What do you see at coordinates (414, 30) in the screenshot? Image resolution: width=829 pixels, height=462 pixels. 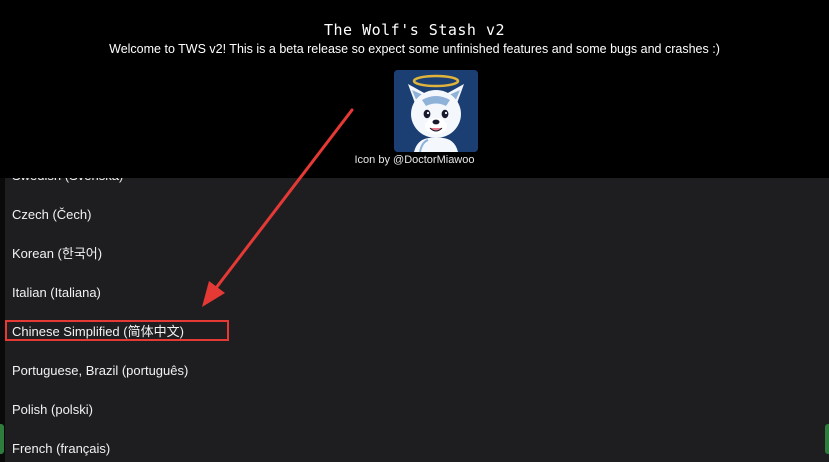 I see `app-title: The Wolf's Stash v2` at bounding box center [414, 30].